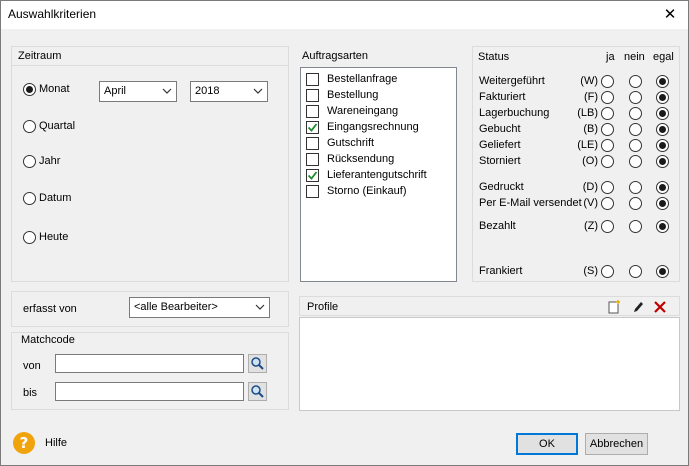 Image resolution: width=689 pixels, height=466 pixels. I want to click on bis-search-button, so click(257, 391).